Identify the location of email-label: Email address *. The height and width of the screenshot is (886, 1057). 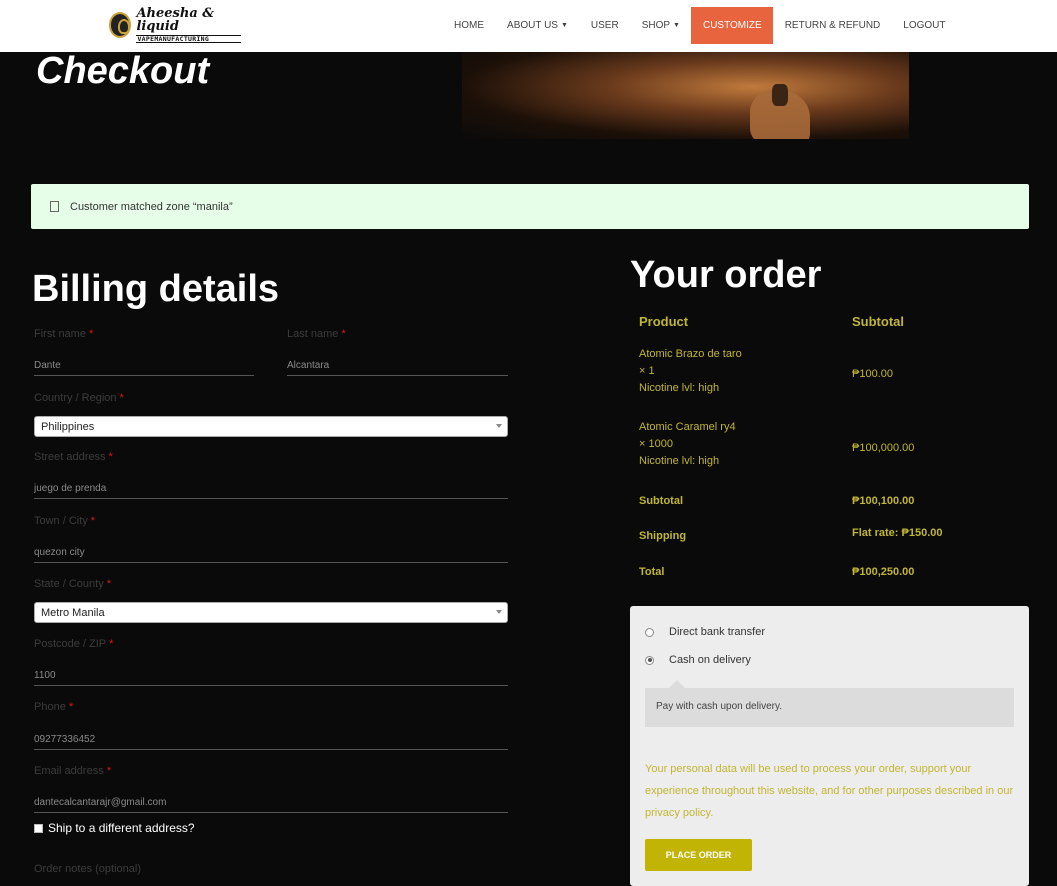
(72, 771).